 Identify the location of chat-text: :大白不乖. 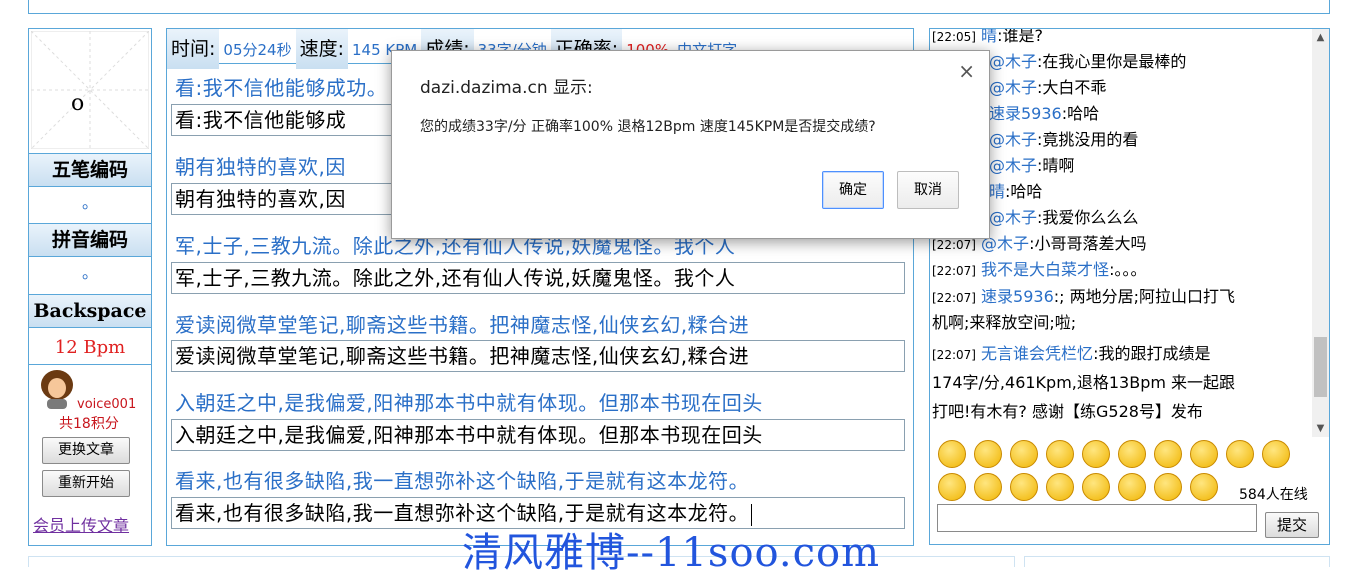
(1072, 87).